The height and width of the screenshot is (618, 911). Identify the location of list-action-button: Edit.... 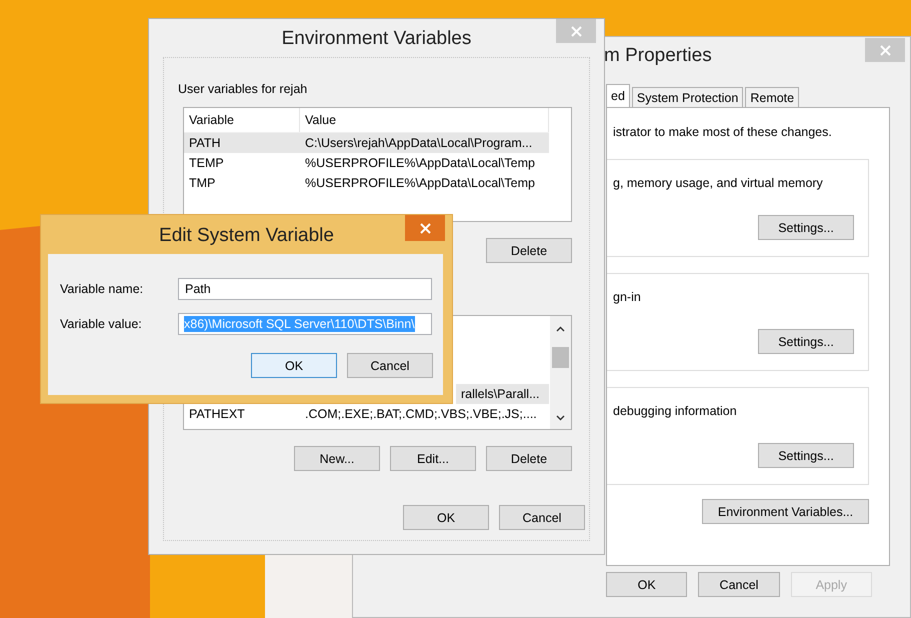
(433, 458).